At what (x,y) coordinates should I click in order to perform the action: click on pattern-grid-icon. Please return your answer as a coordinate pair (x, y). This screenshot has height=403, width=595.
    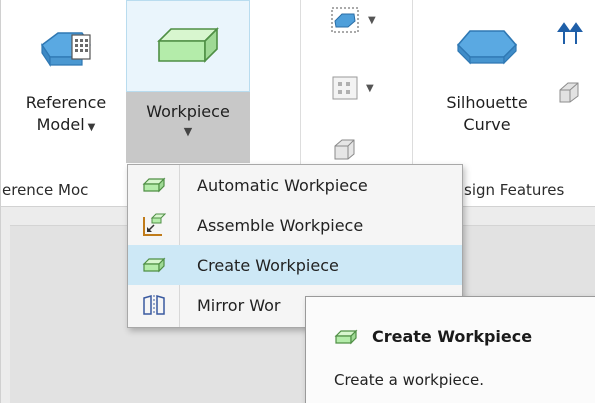
    Looking at the image, I should click on (345, 88).